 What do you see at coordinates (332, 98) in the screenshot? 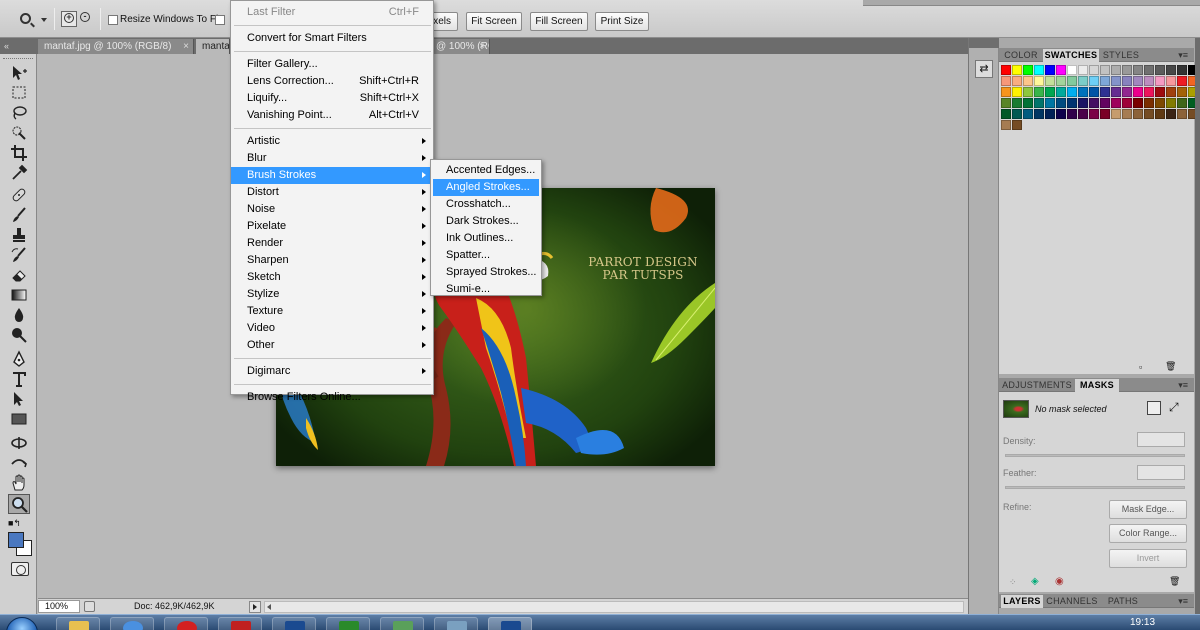
I see `menu-item-liquify: Liquify... Shift+Ctrl+X` at bounding box center [332, 98].